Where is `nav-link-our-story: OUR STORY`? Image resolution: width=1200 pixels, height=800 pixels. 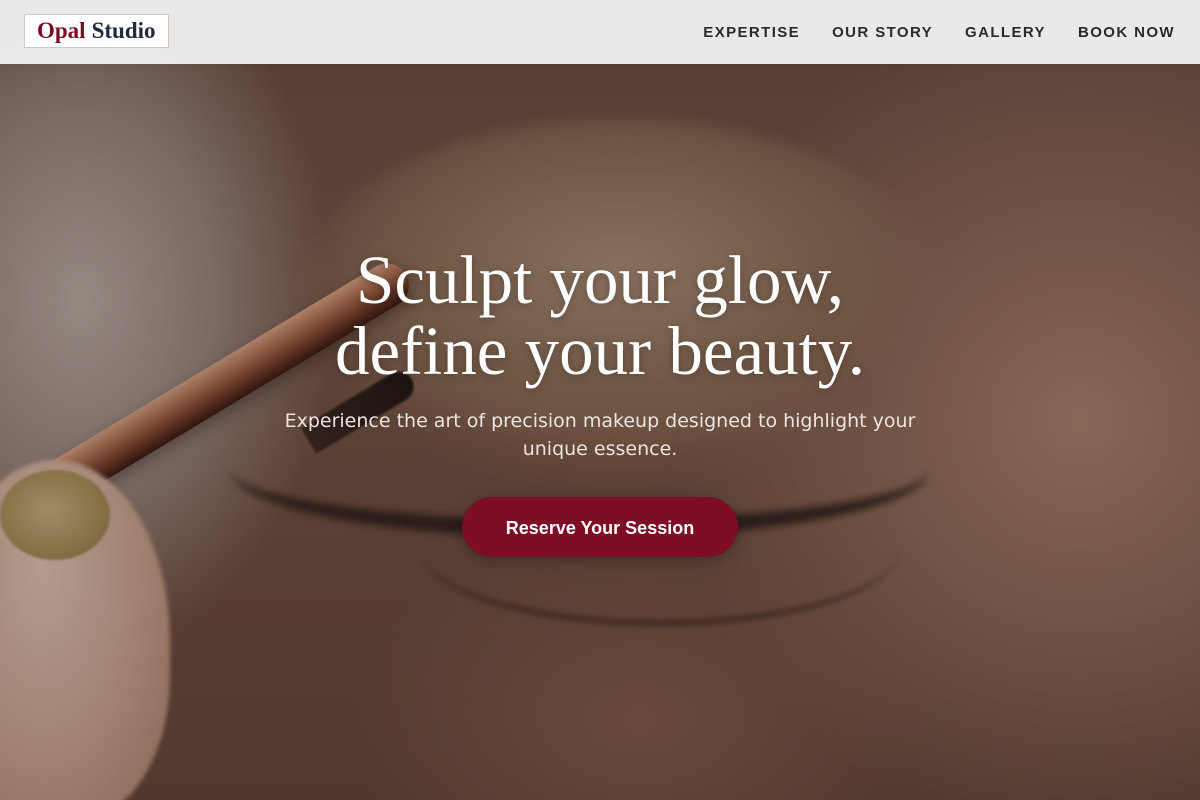 nav-link-our-story: OUR STORY is located at coordinates (882, 32).